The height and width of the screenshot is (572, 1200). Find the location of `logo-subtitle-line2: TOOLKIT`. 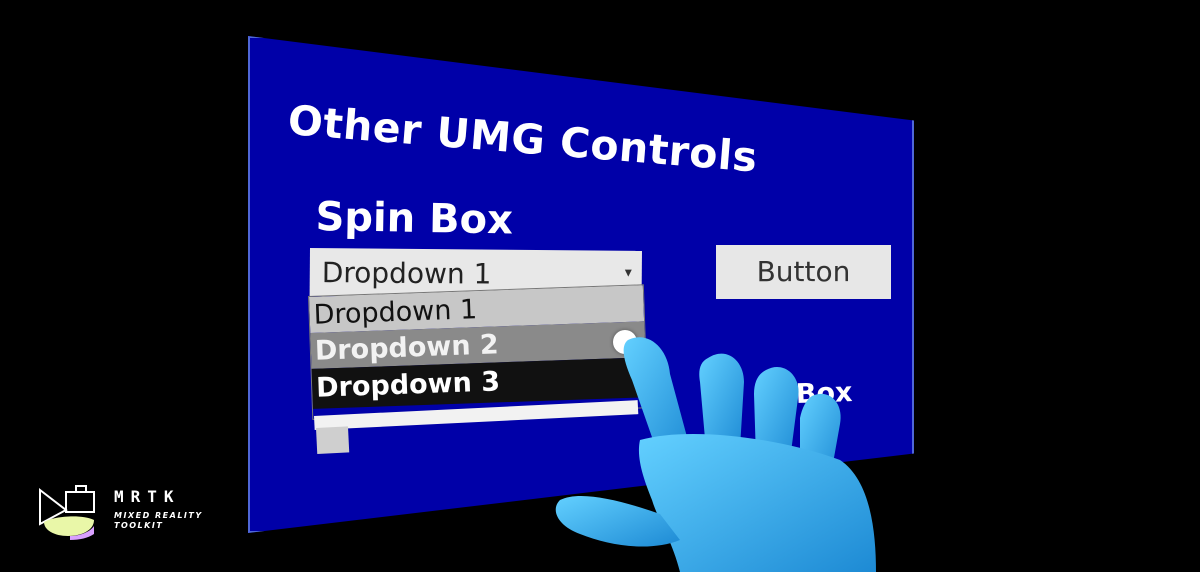

logo-subtitle-line2: TOOLKIT is located at coordinates (139, 525).